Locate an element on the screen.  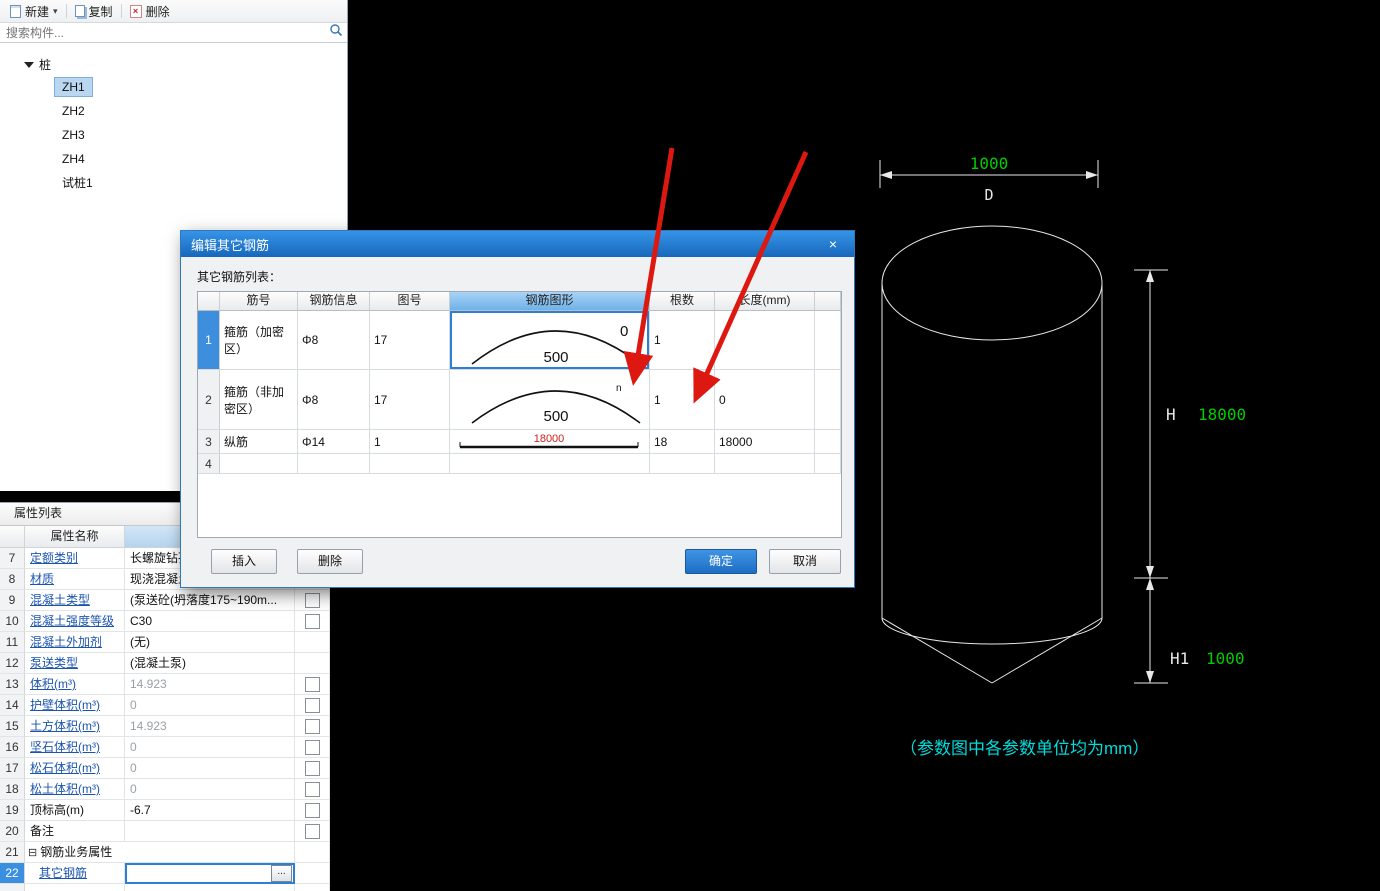
property-row: 16 坚石体积(m³) 0 is located at coordinates (165, 747).